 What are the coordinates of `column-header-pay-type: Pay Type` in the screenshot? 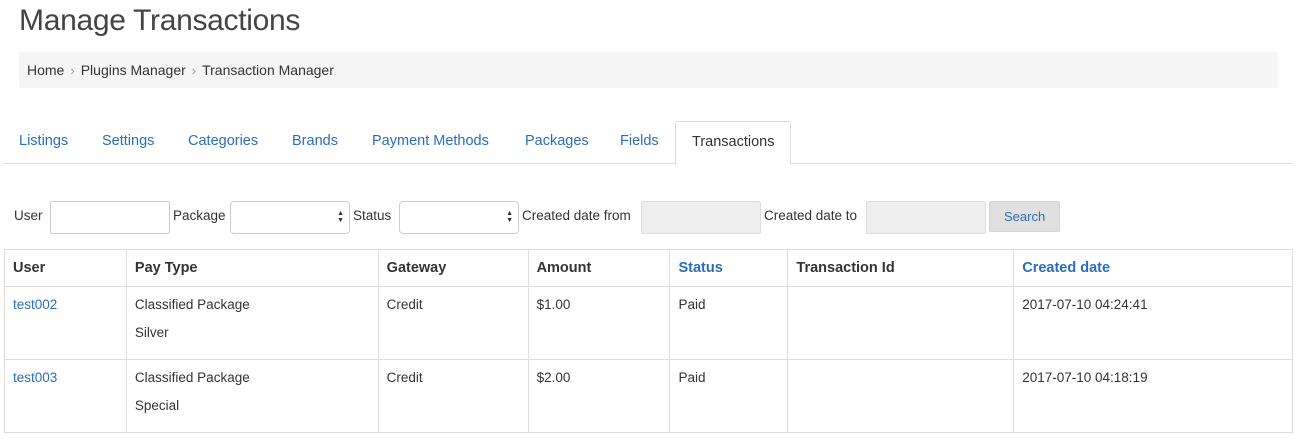 It's located at (252, 268).